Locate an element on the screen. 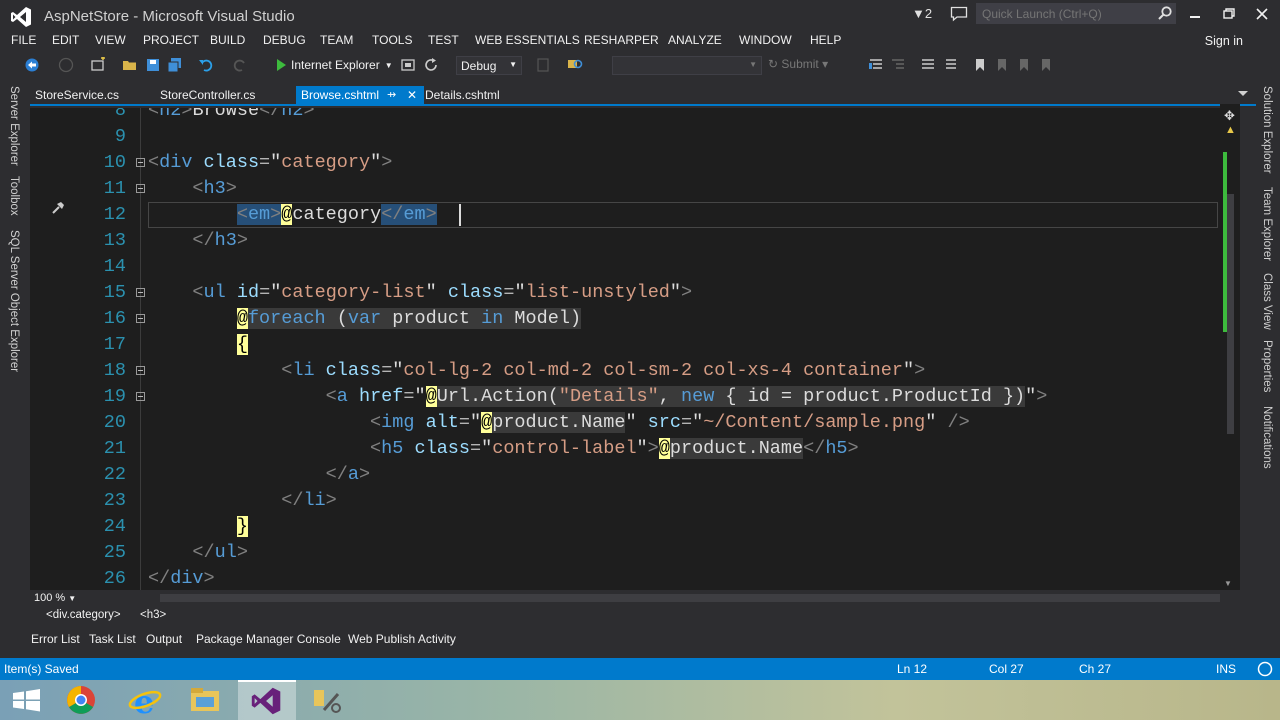  menu-file: FILE is located at coordinates (23, 40).